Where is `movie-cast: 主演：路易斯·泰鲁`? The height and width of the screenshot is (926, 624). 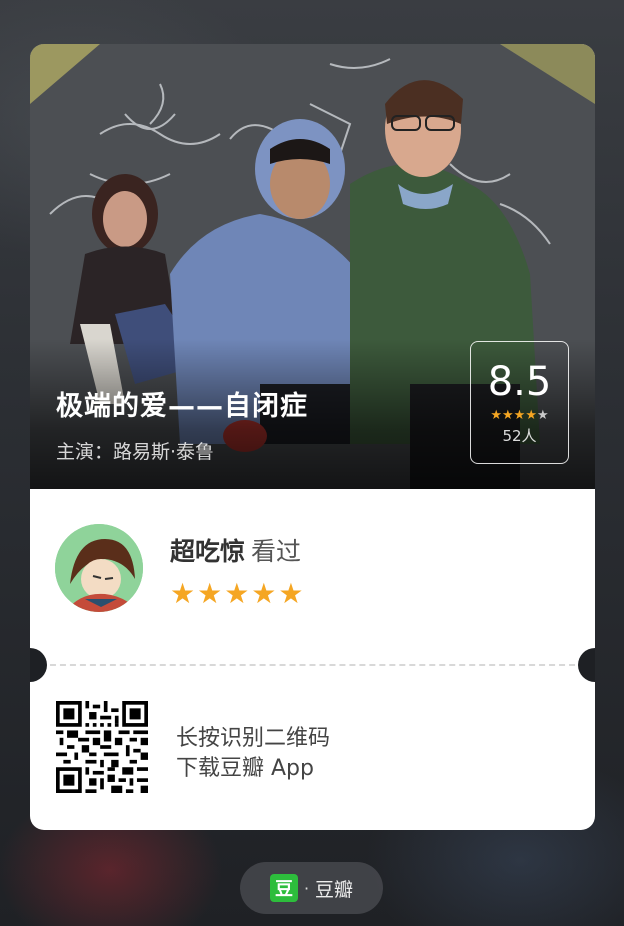 movie-cast: 主演：路易斯·泰鲁 is located at coordinates (135, 452).